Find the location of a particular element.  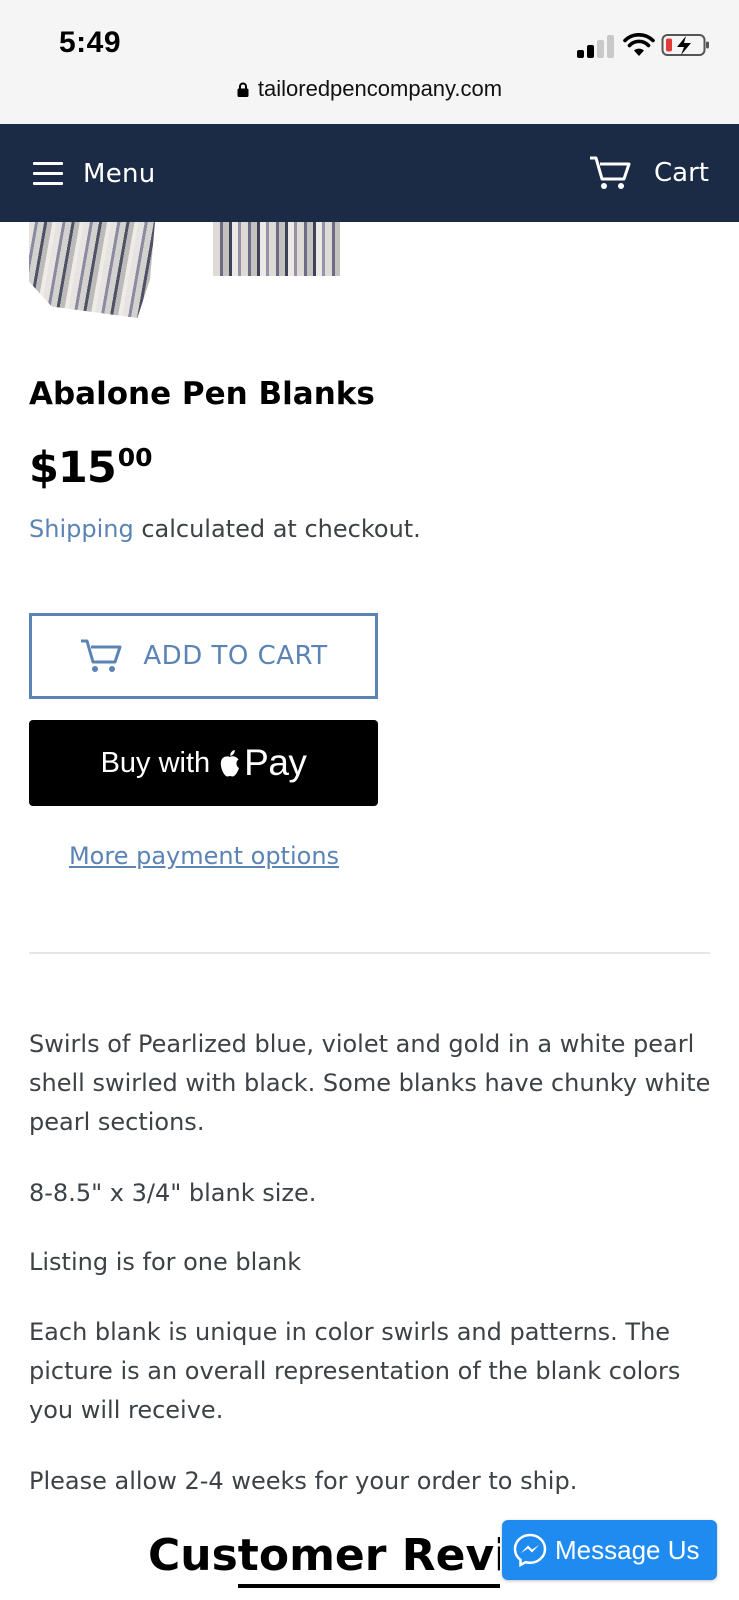

customer-reviews-heading: Customer Revie is located at coordinates (324, 1555).